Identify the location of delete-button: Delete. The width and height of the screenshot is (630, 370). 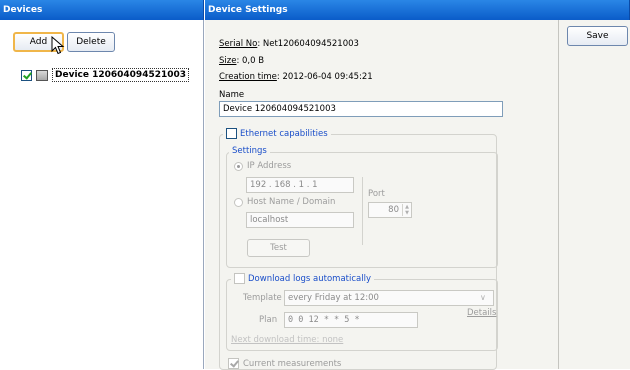
(91, 42).